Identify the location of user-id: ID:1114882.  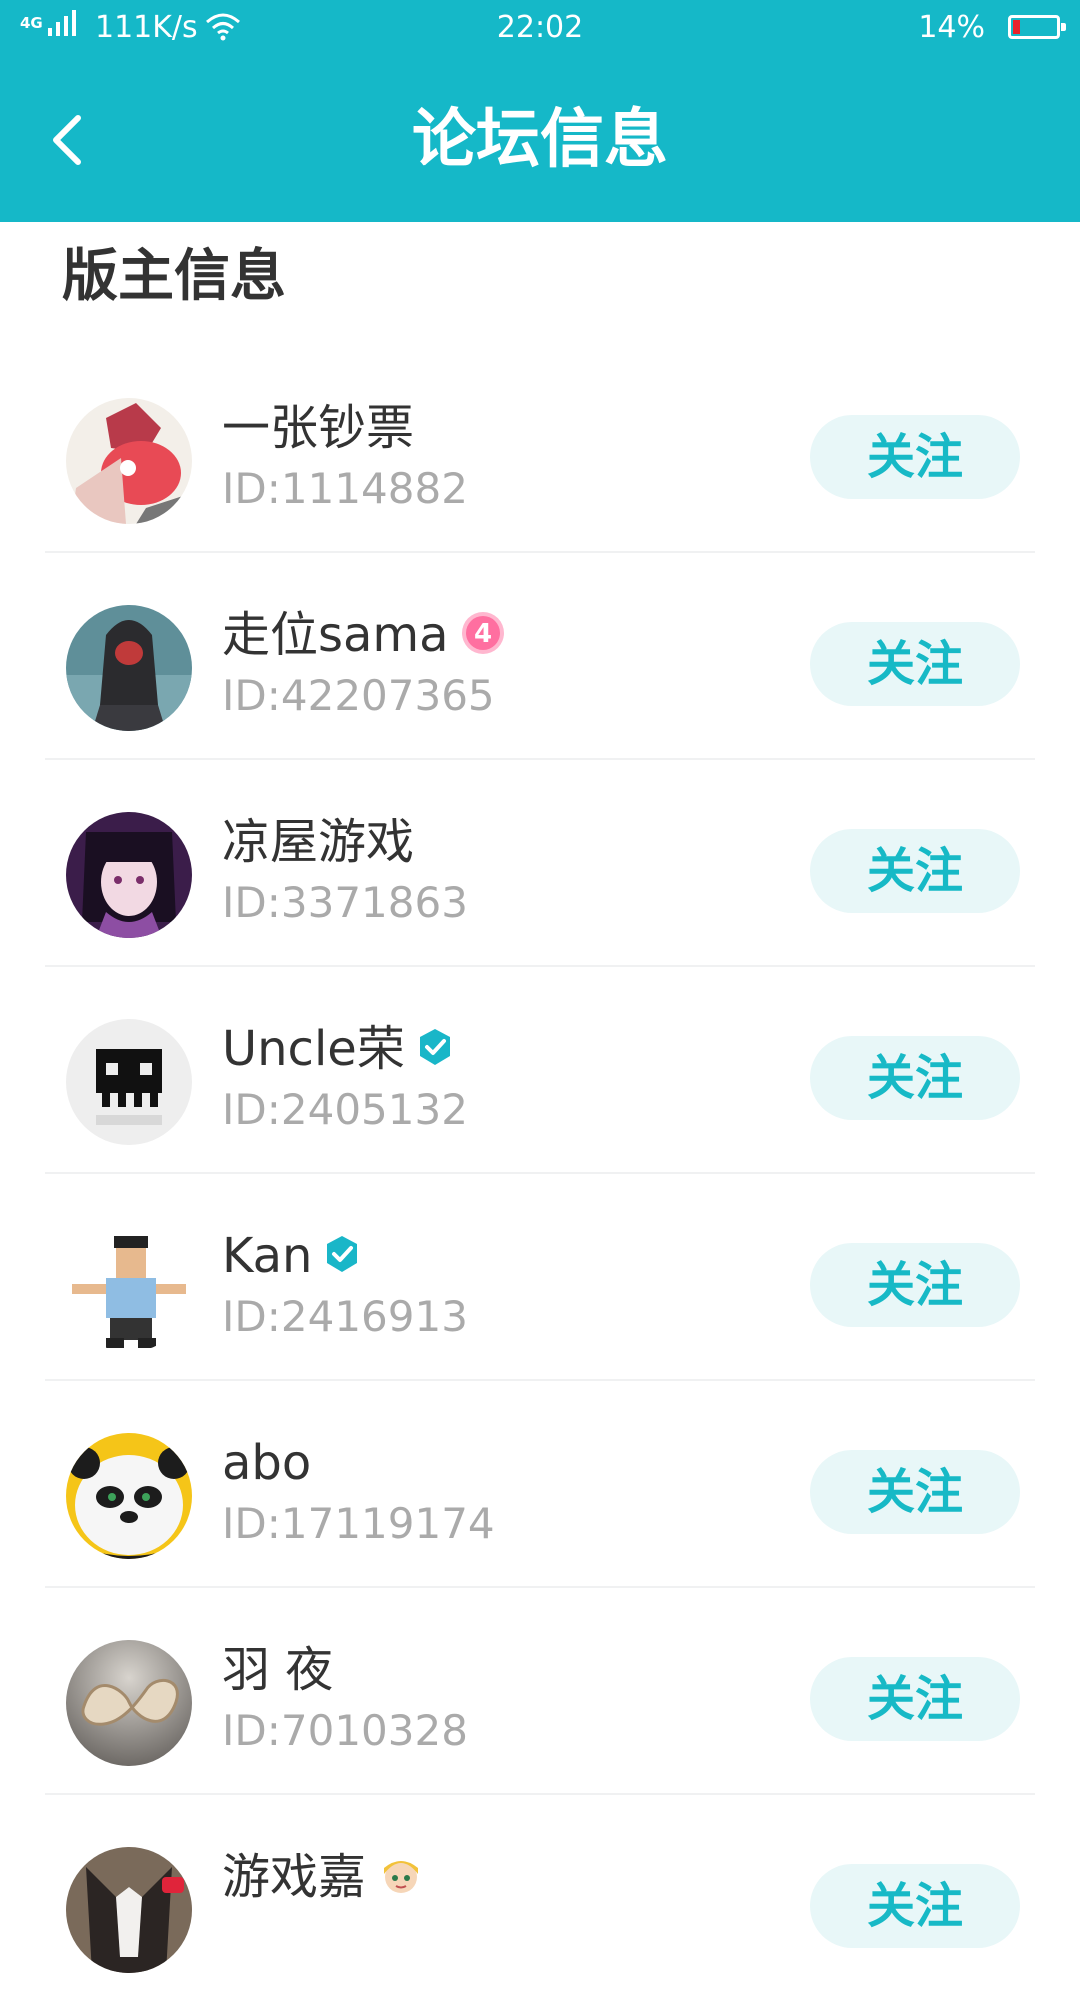
(345, 488).